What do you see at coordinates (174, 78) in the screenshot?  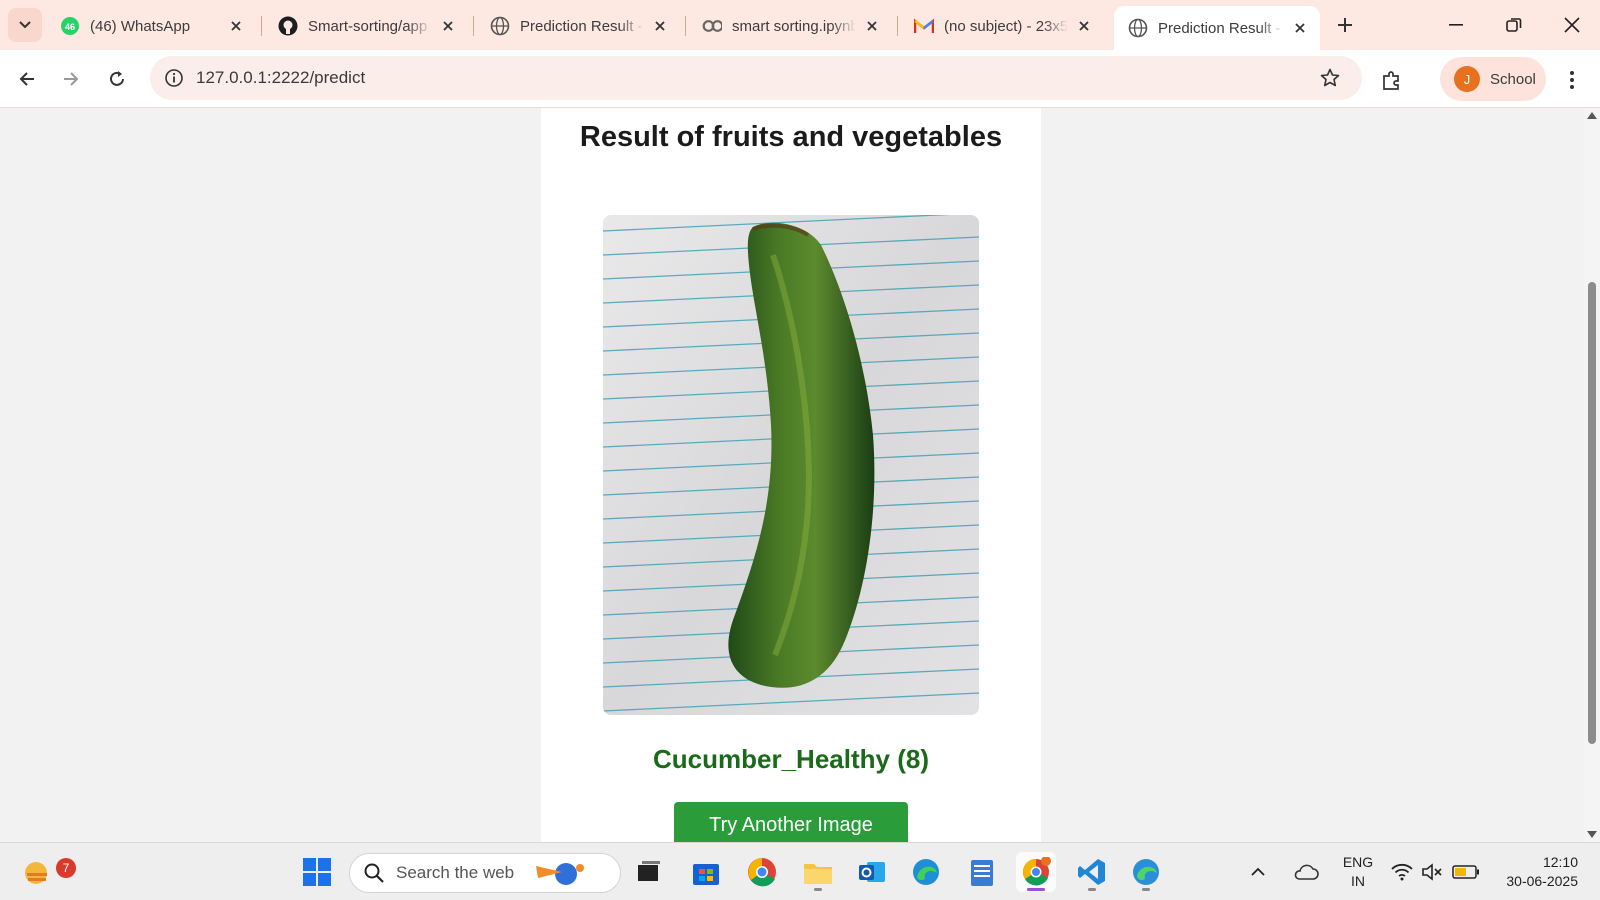 I see `site-info-icon` at bounding box center [174, 78].